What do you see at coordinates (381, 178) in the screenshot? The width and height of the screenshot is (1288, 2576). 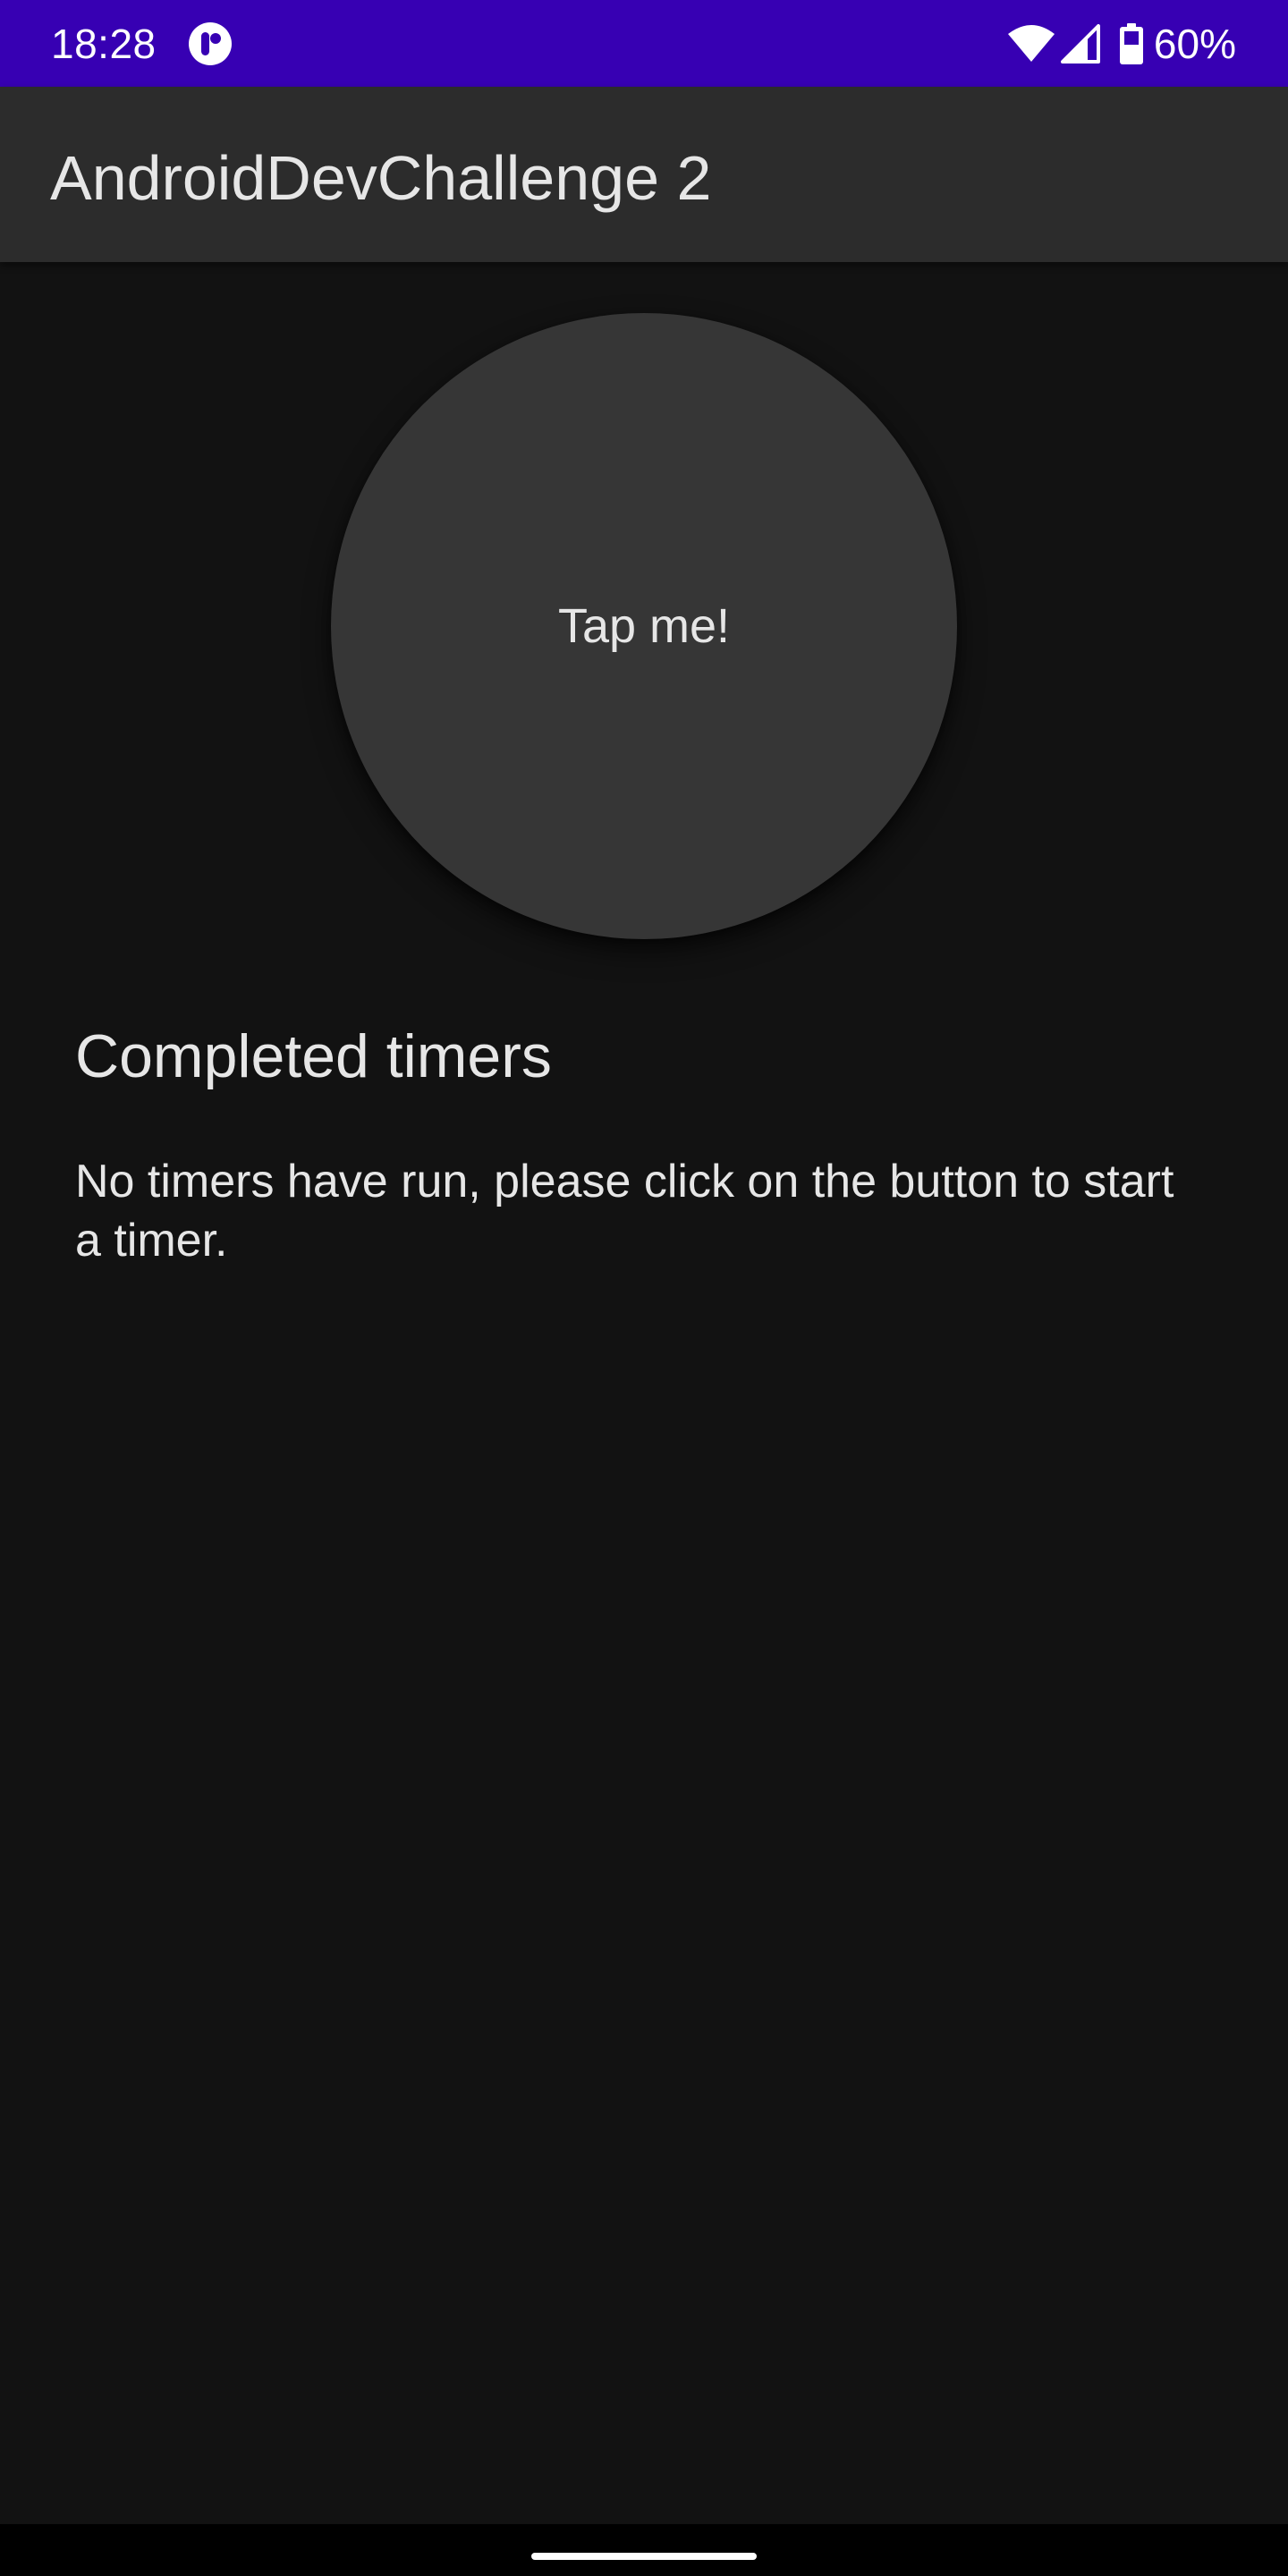 I see `app-title: AndroidDevChallenge 2` at bounding box center [381, 178].